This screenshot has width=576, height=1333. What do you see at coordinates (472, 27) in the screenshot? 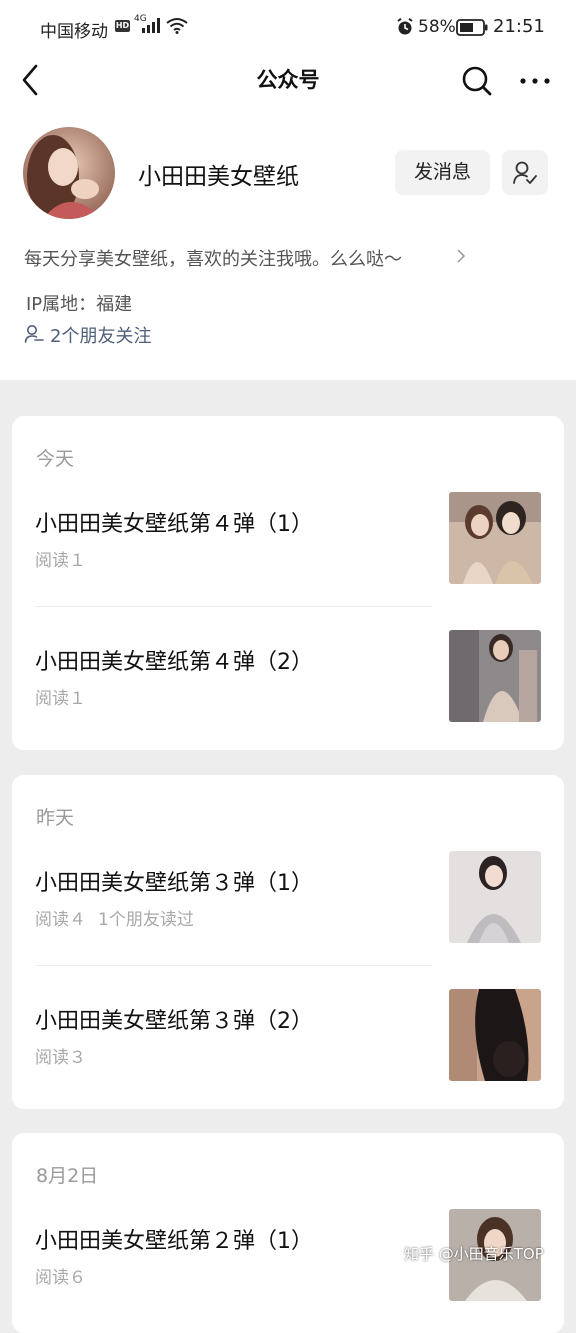
I see `battery-icon` at bounding box center [472, 27].